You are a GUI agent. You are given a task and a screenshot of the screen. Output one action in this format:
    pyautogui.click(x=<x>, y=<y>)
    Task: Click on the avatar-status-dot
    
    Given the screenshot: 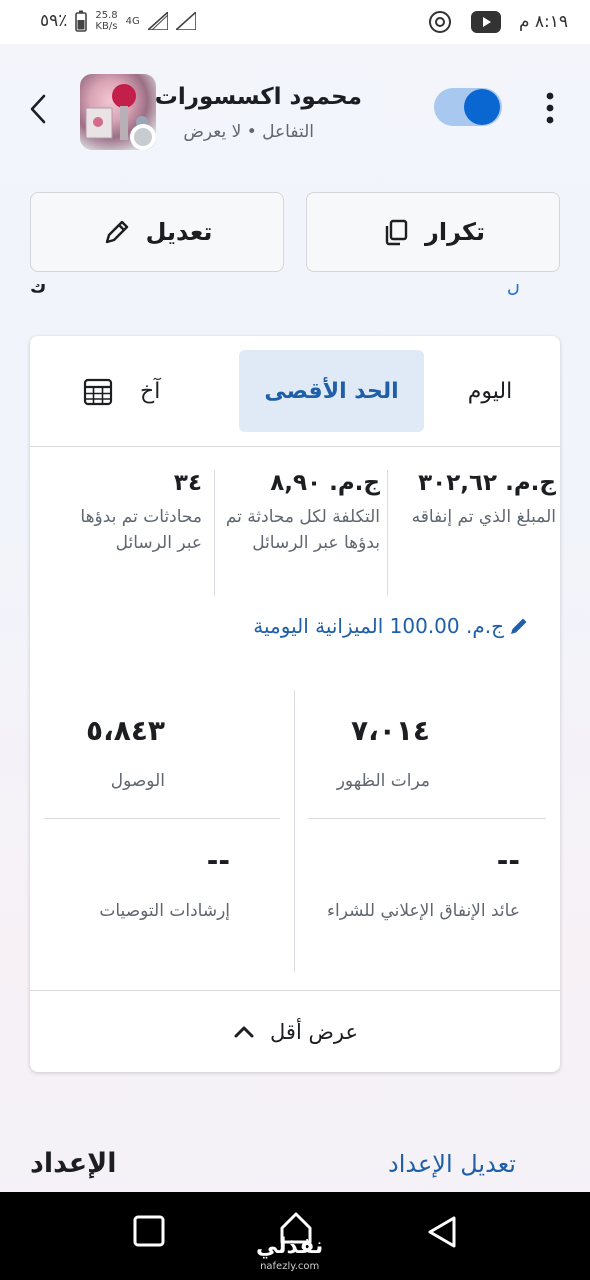 What is the action you would take?
    pyautogui.click(x=143, y=137)
    